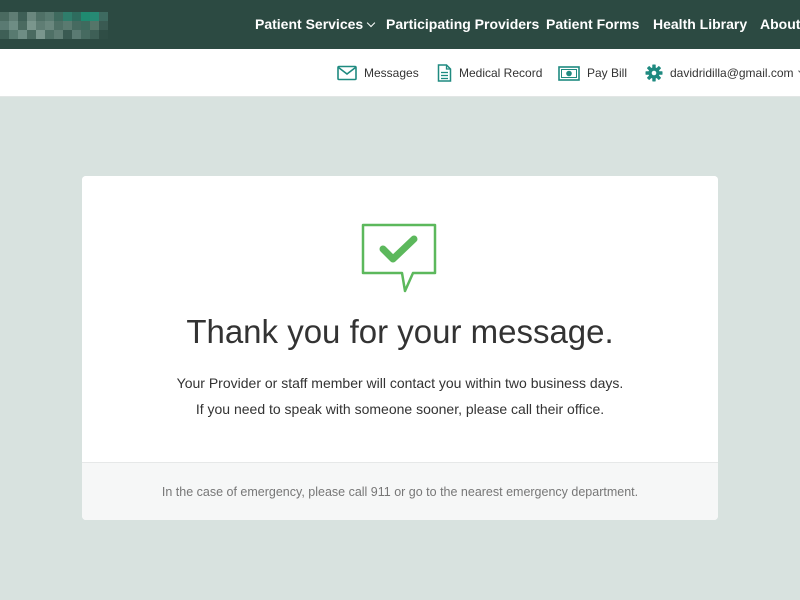  I want to click on money-bill-icon, so click(569, 73).